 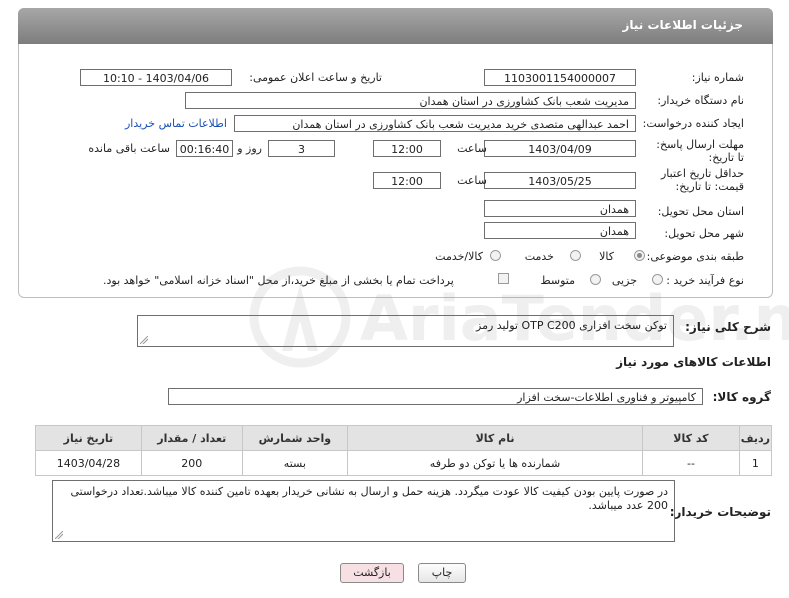 What do you see at coordinates (129, 148) in the screenshot?
I see `remaining-label: ساعت باقی مانده` at bounding box center [129, 148].